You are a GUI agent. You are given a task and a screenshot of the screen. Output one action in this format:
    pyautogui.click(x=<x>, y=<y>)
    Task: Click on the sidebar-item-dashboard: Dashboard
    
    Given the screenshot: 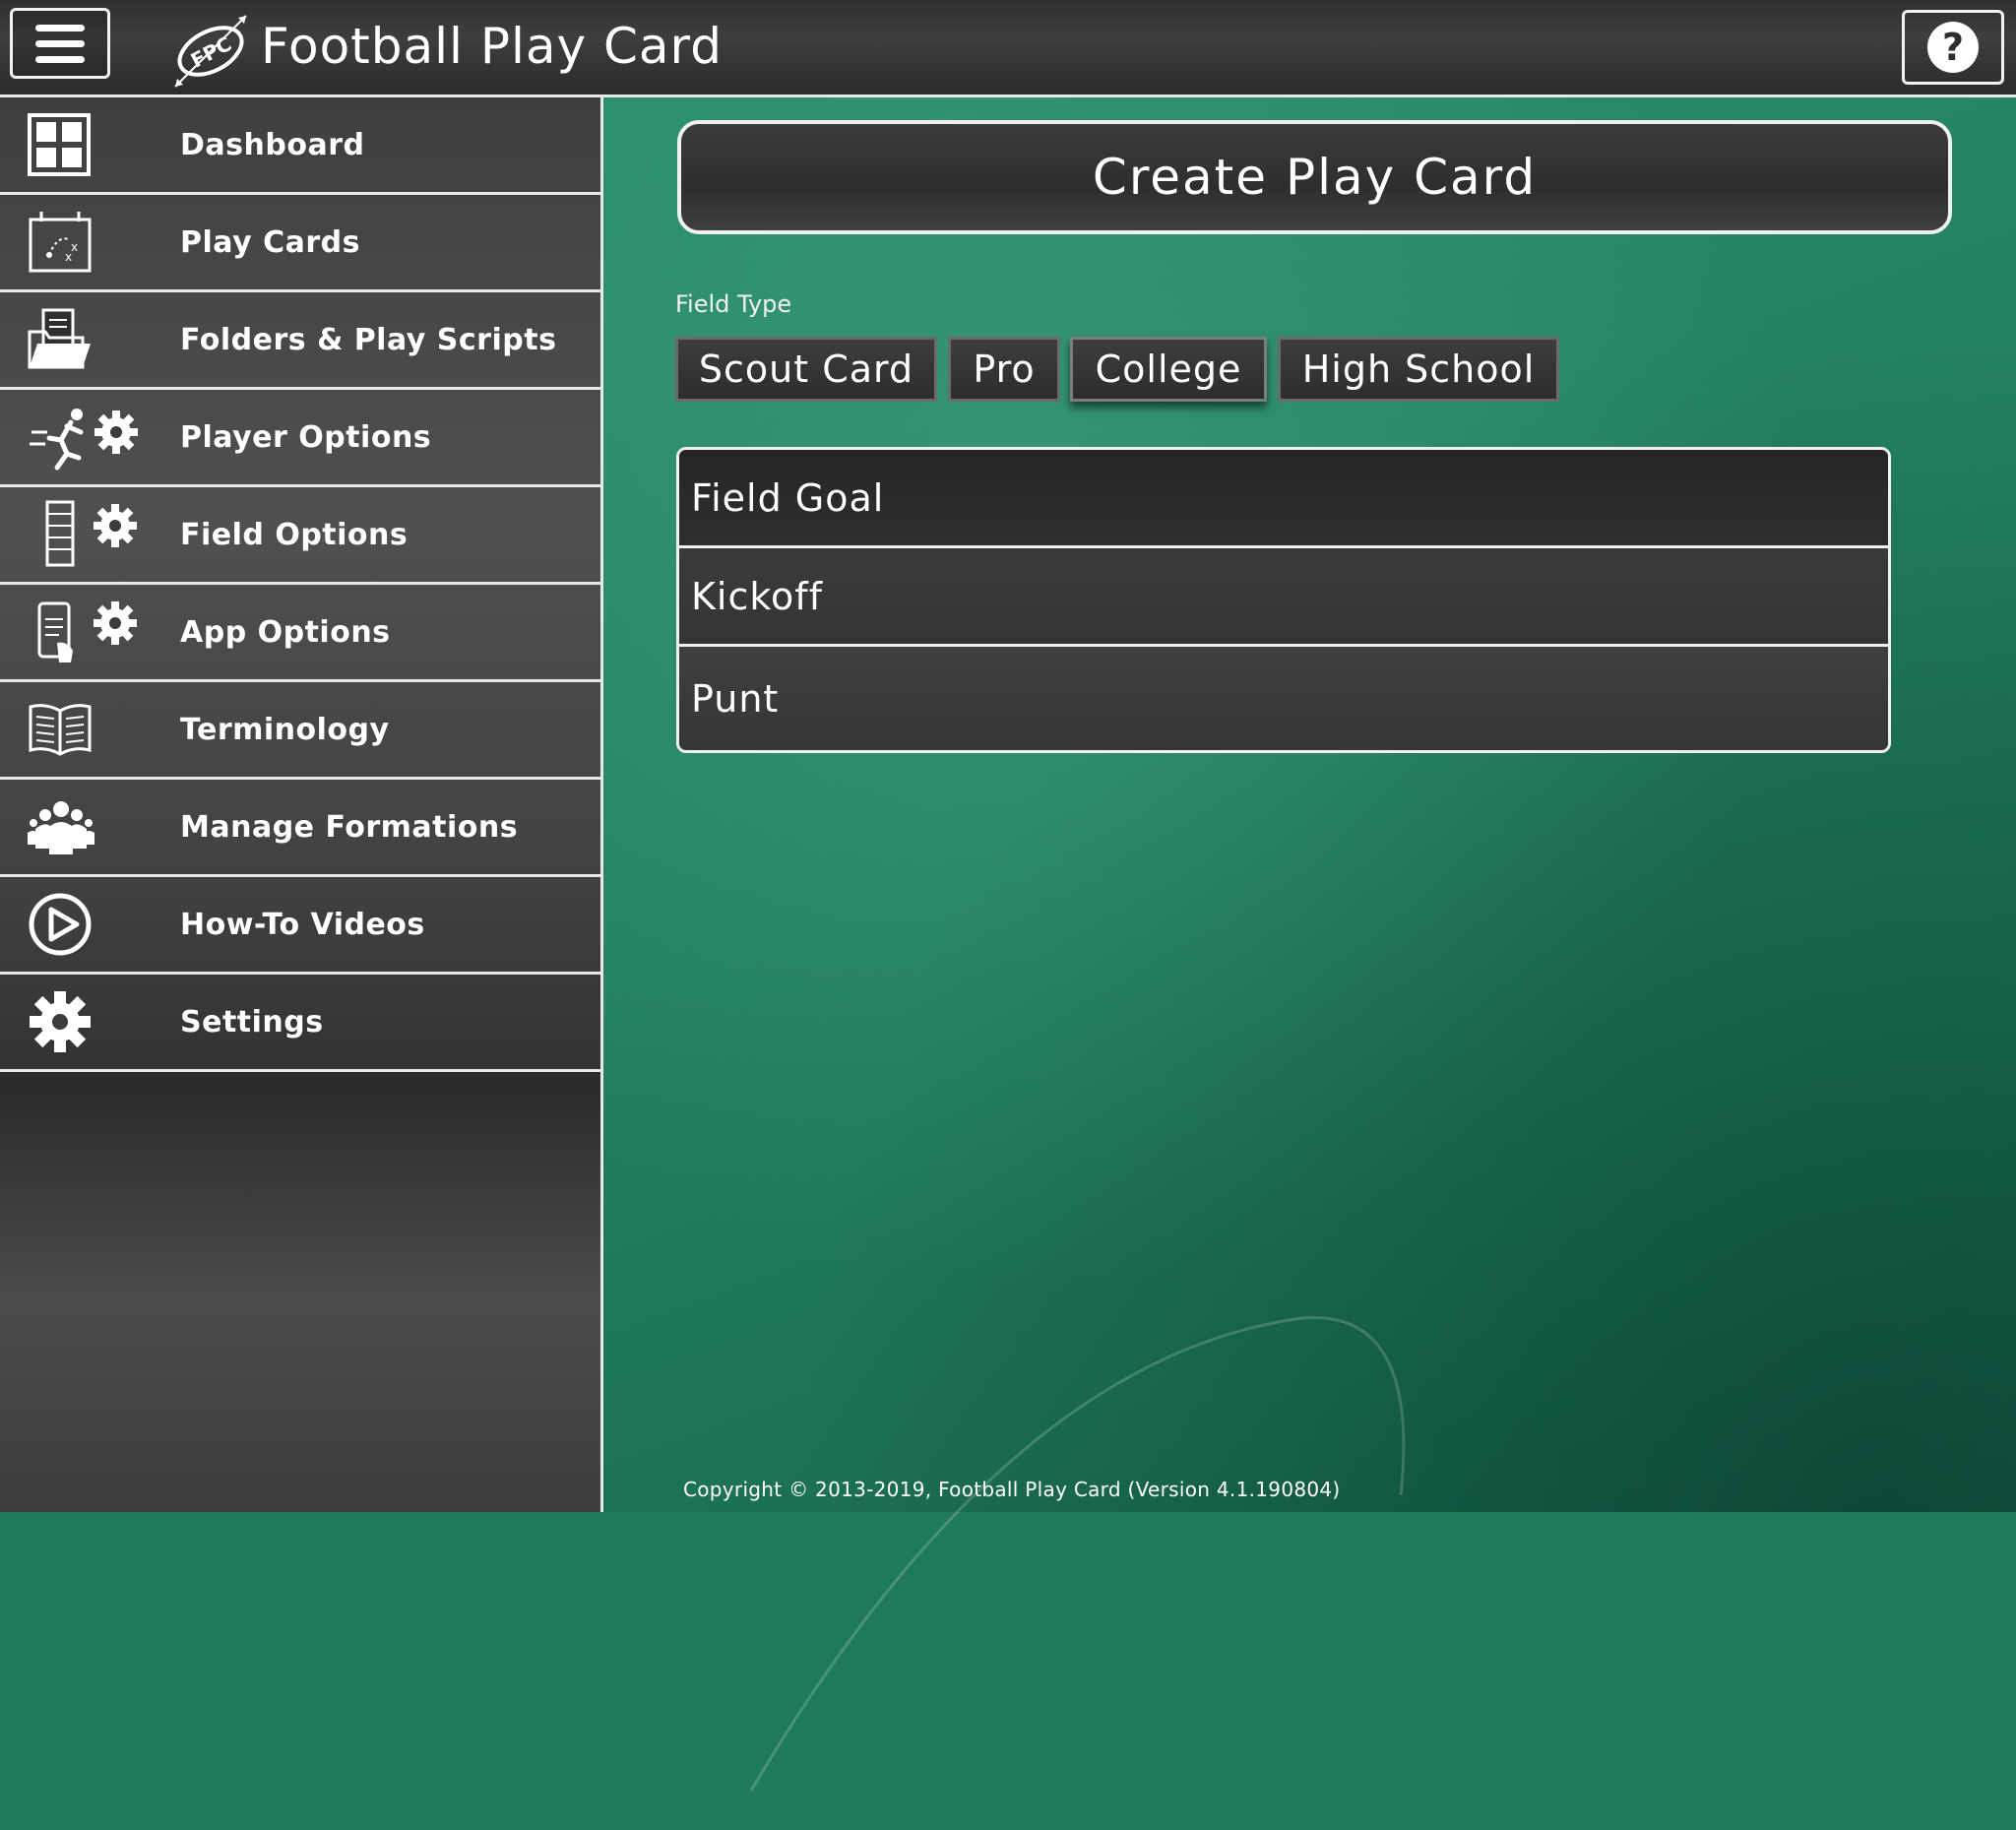 What is the action you would take?
    pyautogui.click(x=300, y=146)
    